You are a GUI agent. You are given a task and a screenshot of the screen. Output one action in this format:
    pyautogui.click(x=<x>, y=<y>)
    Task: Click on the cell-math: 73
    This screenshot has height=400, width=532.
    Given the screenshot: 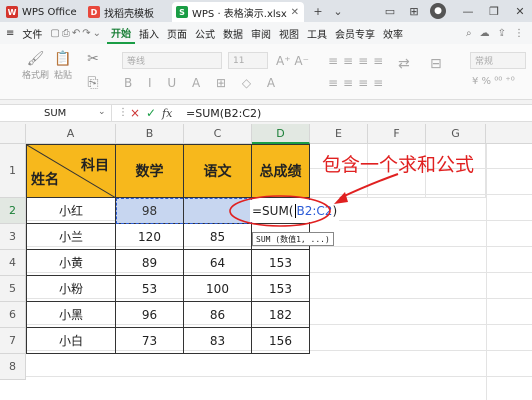 What is the action you would take?
    pyautogui.click(x=150, y=341)
    